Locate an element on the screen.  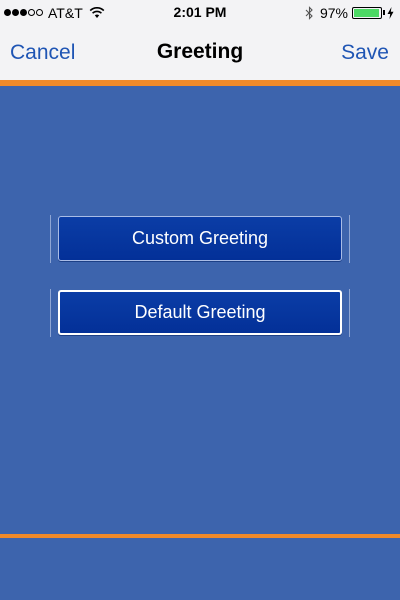
bluetooth-icon is located at coordinates (309, 12).